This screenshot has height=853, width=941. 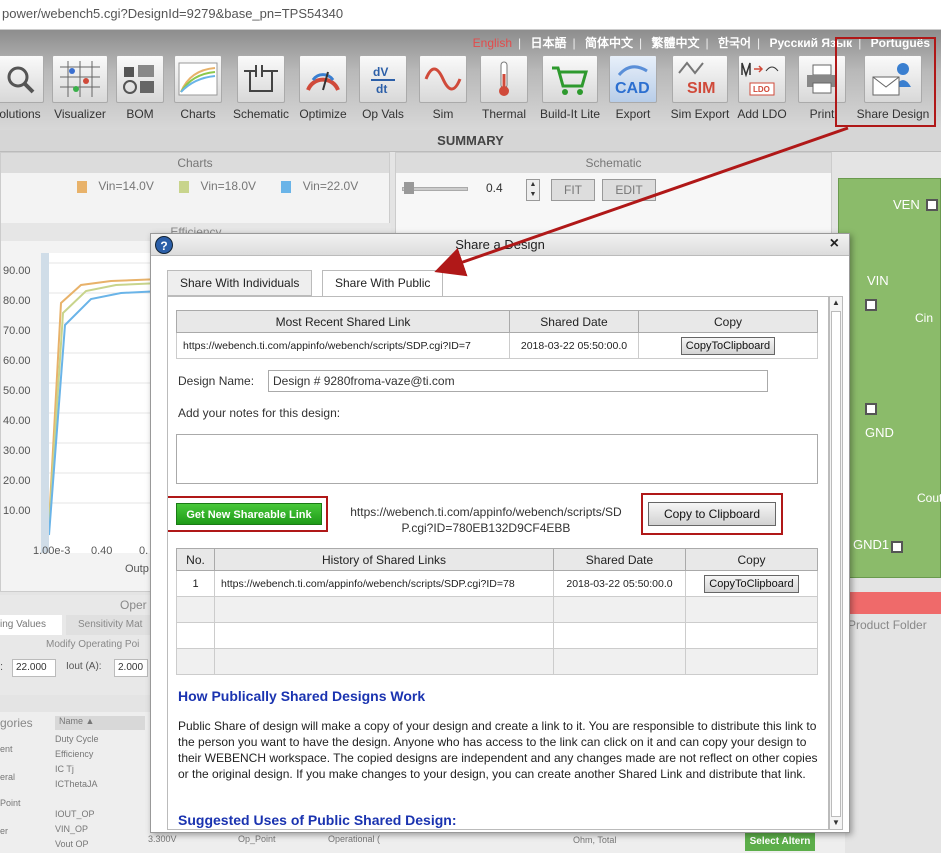 What do you see at coordinates (249, 514) in the screenshot?
I see `get-new-link-button: Get New Shareable Link` at bounding box center [249, 514].